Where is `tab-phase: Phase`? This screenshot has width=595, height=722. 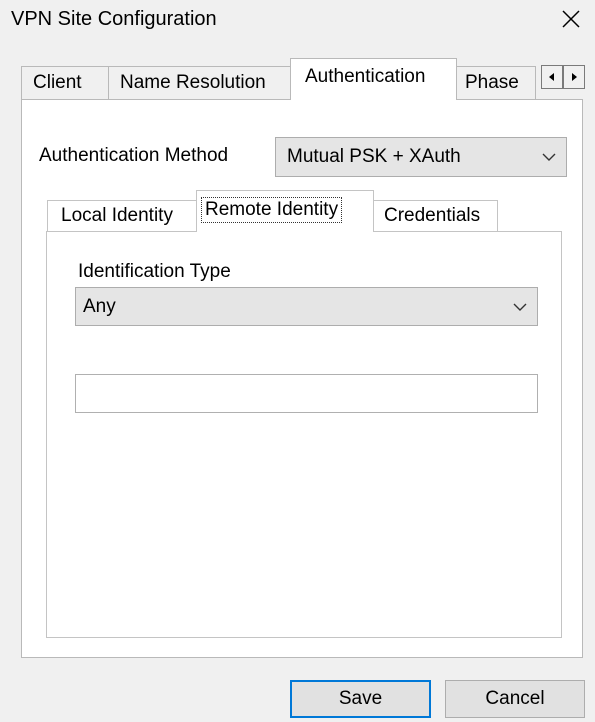 tab-phase: Phase is located at coordinates (496, 82).